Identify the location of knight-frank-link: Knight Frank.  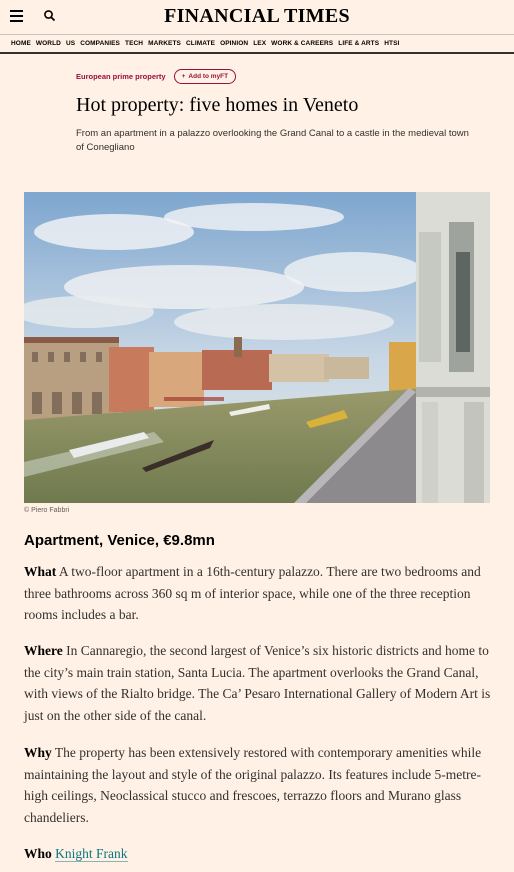
(91, 854).